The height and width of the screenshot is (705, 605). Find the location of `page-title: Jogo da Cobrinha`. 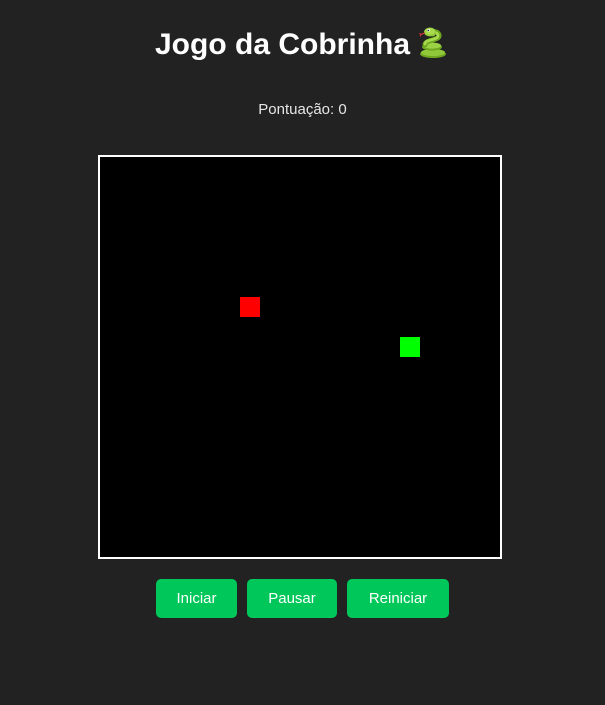

page-title: Jogo da Cobrinha is located at coordinates (302, 44).